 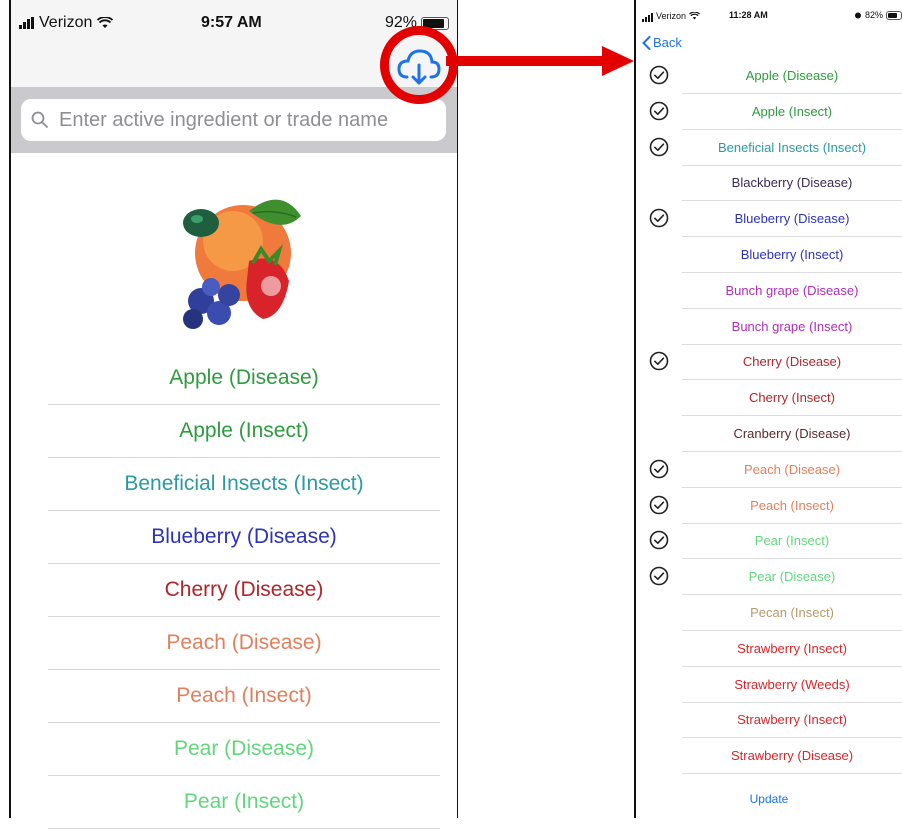 What do you see at coordinates (239, 120) in the screenshot?
I see `search-input` at bounding box center [239, 120].